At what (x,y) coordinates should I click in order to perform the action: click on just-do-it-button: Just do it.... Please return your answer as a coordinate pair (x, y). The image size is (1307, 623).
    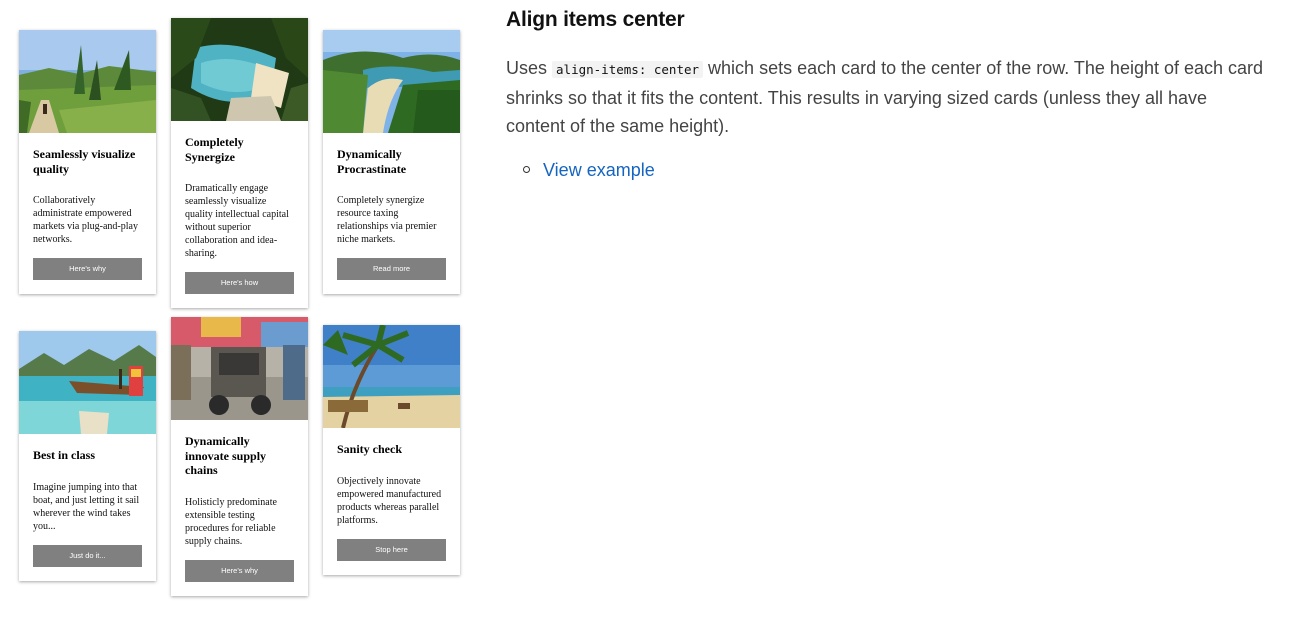
    Looking at the image, I should click on (87, 555).